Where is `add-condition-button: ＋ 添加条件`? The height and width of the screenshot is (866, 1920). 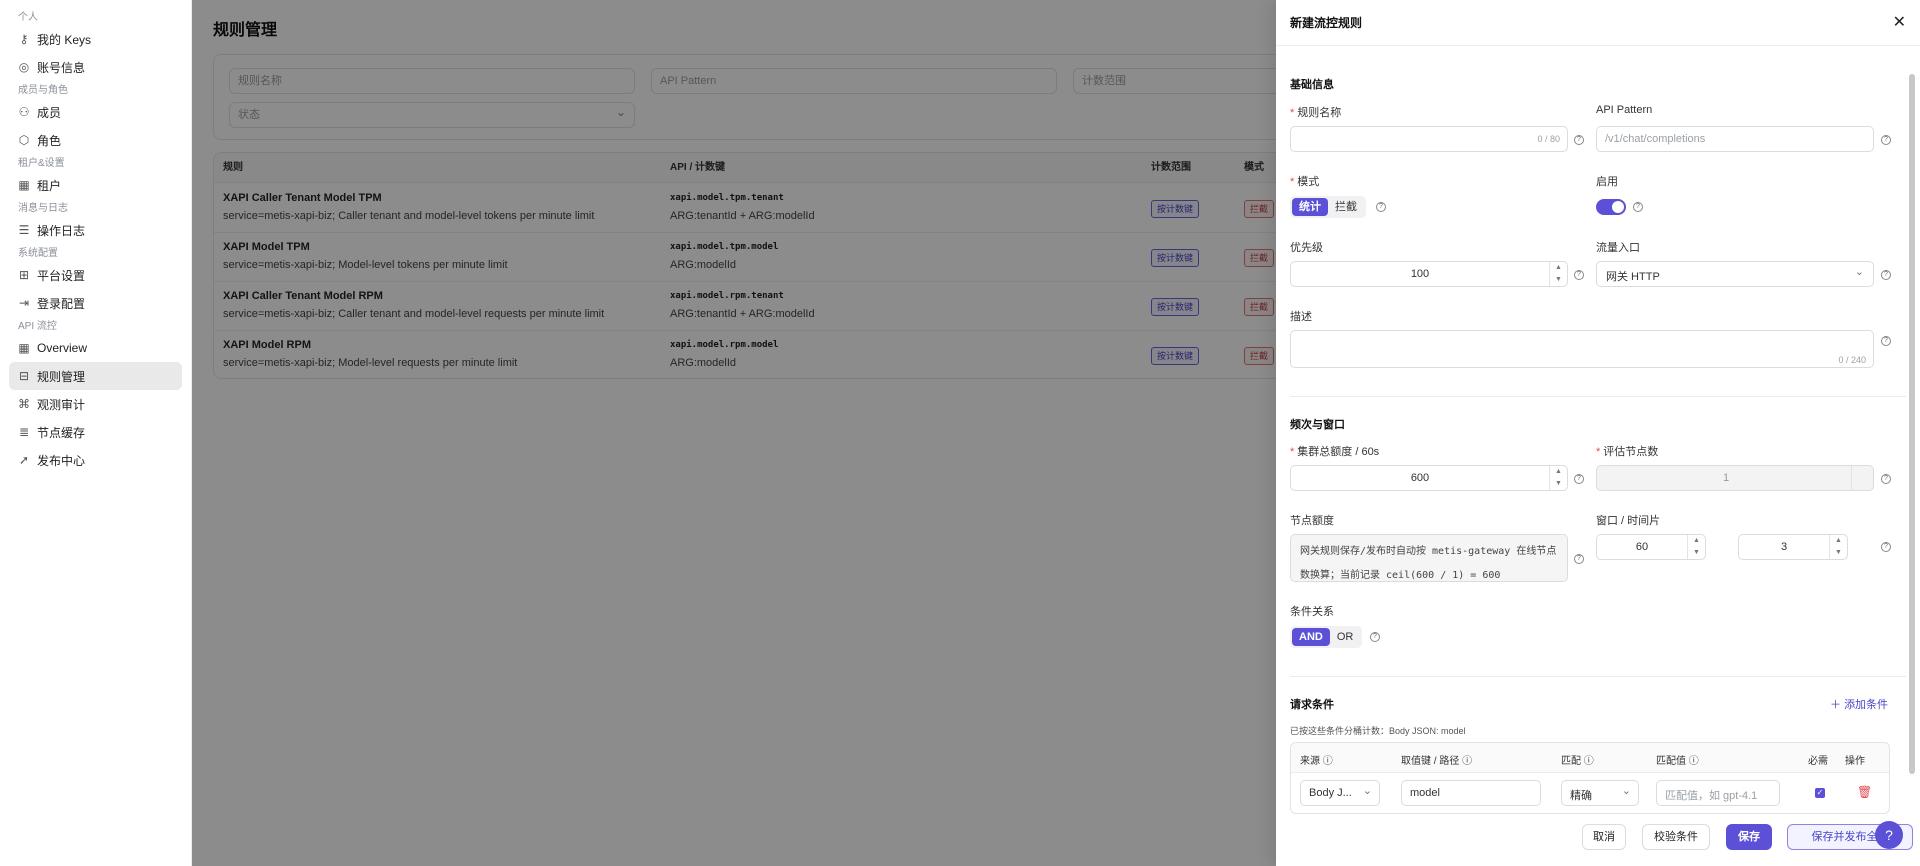 add-condition-button: ＋ 添加条件 is located at coordinates (1859, 704).